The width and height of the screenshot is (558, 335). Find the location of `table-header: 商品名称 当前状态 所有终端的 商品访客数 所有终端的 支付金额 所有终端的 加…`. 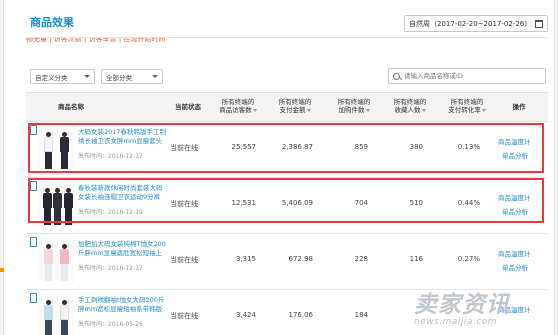

table-header: 商品名称 当前状态 所有终端的 商品访客数 所有终端的 支付金额 所有终端的 加… is located at coordinates (287, 107).